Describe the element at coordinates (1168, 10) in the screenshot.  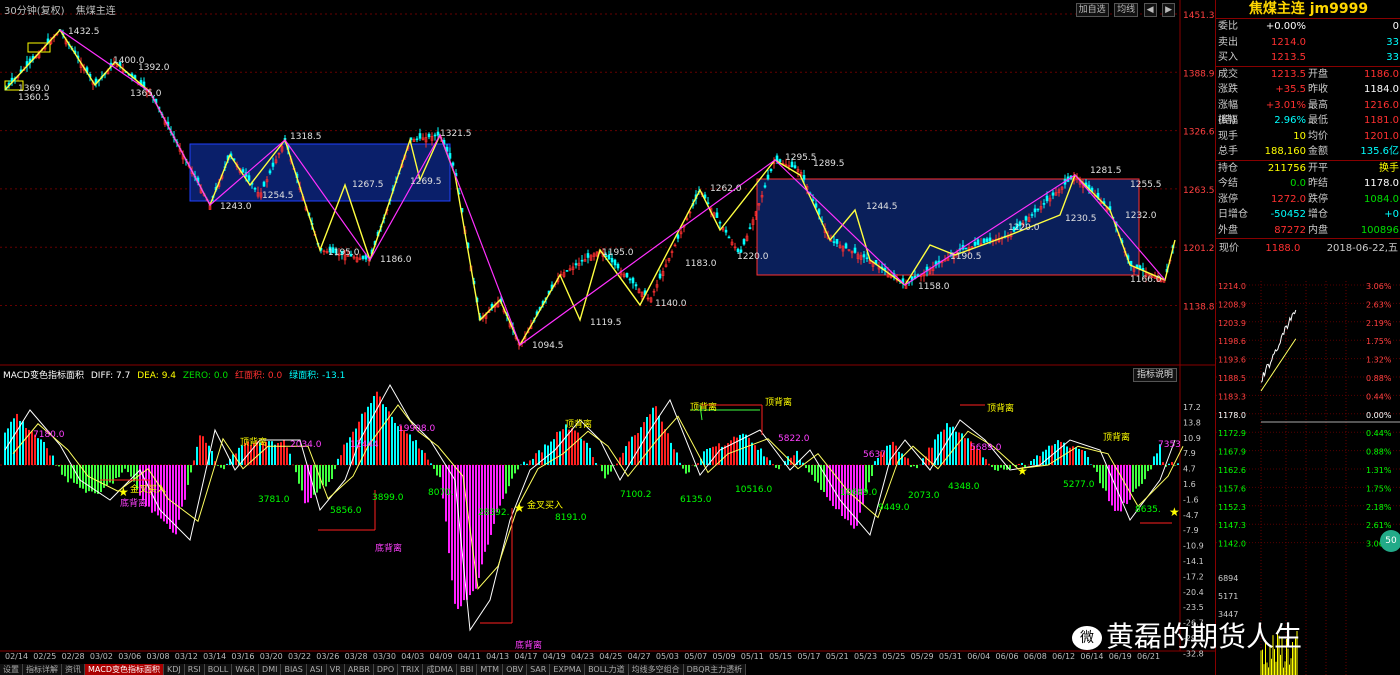
I see `next-button: ▶` at that location.